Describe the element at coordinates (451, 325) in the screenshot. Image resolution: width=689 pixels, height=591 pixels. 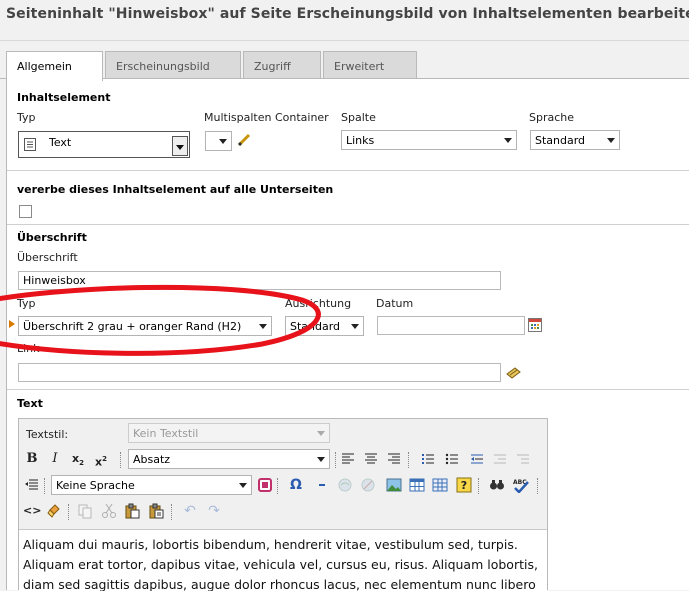
I see `date-input` at that location.